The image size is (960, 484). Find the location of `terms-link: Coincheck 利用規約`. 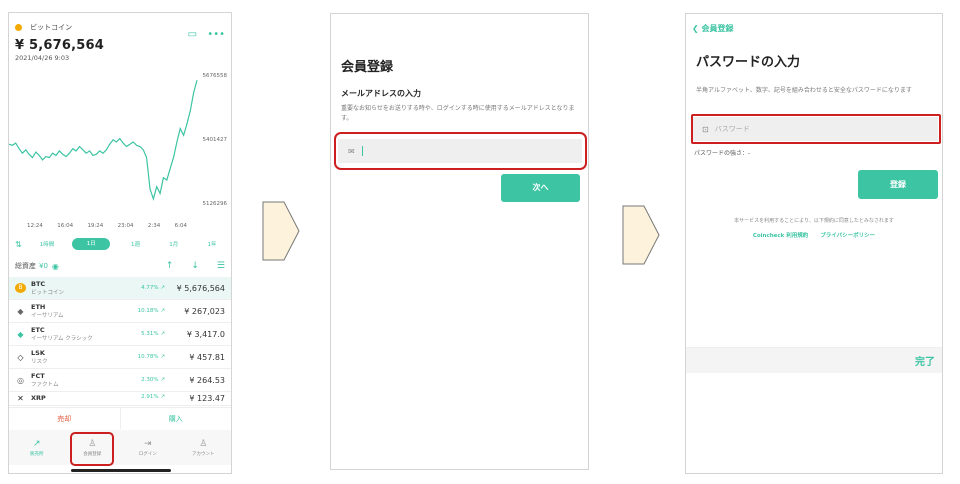

terms-link: Coincheck 利用規約 is located at coordinates (780, 235).